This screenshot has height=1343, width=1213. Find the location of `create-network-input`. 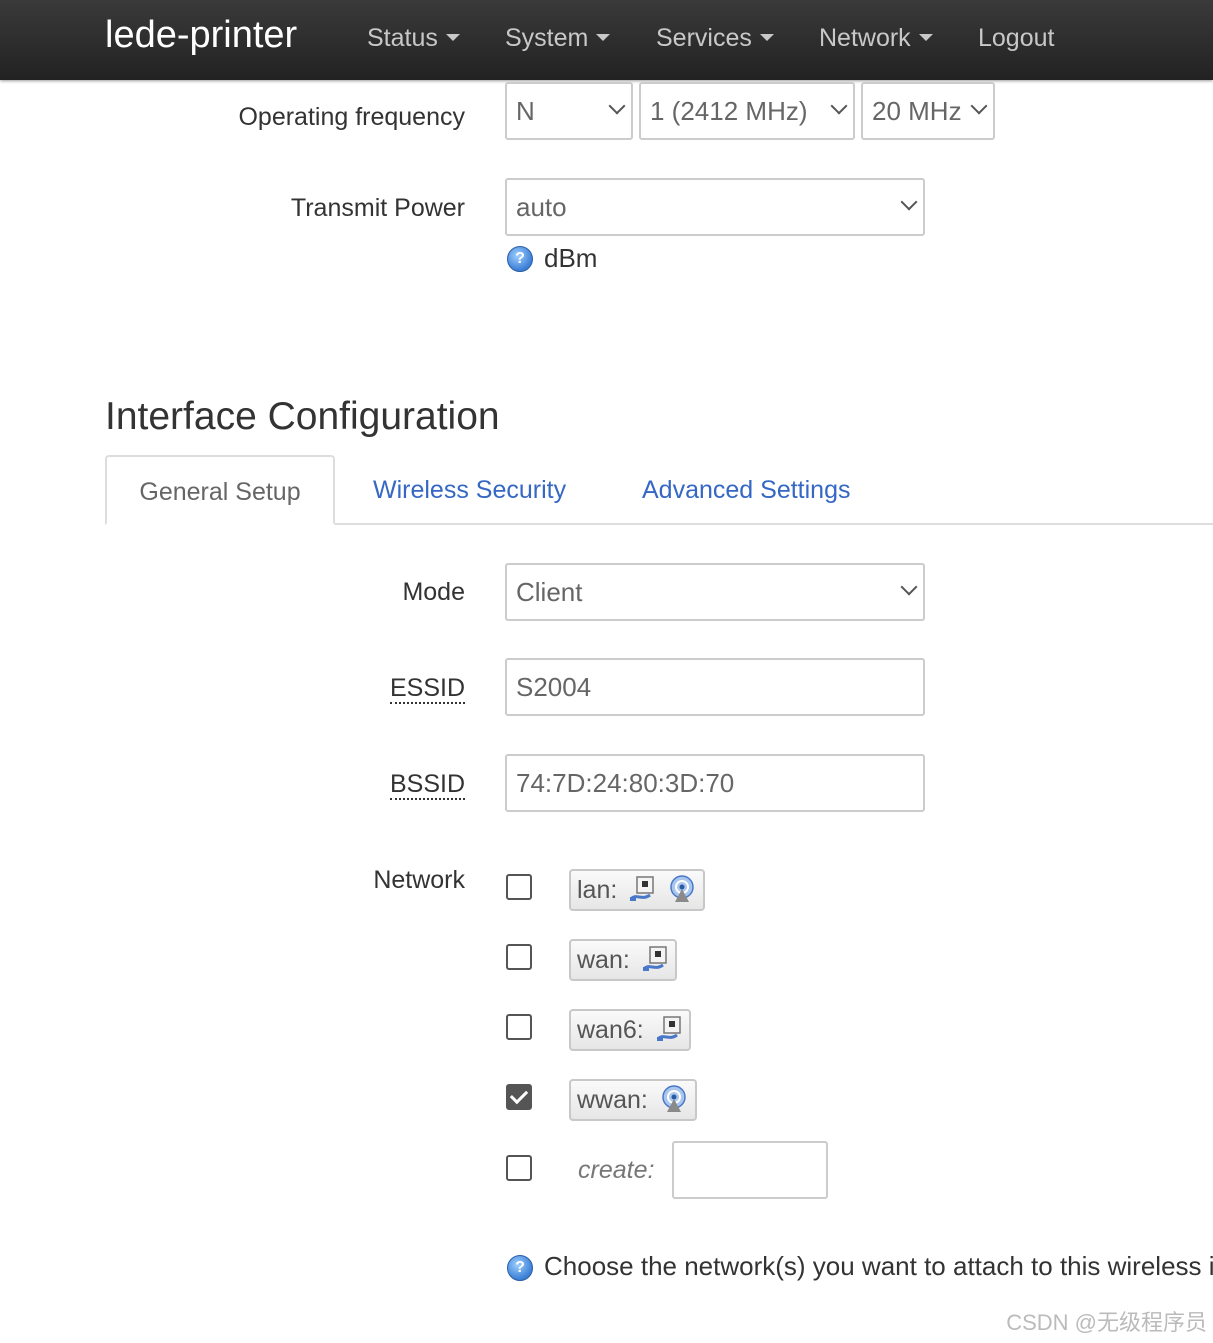

create-network-input is located at coordinates (750, 1170).